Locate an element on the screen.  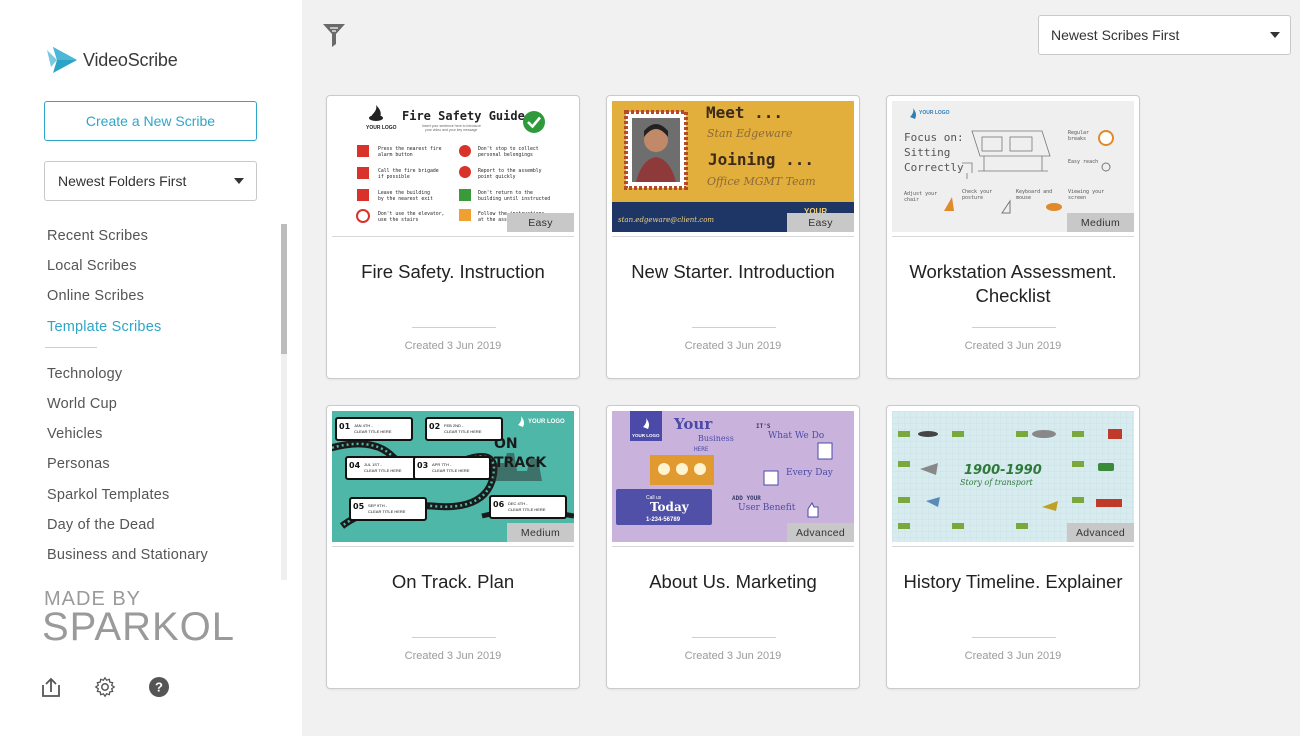
card-title: About Us. Marketing is located at coordinates (733, 581).